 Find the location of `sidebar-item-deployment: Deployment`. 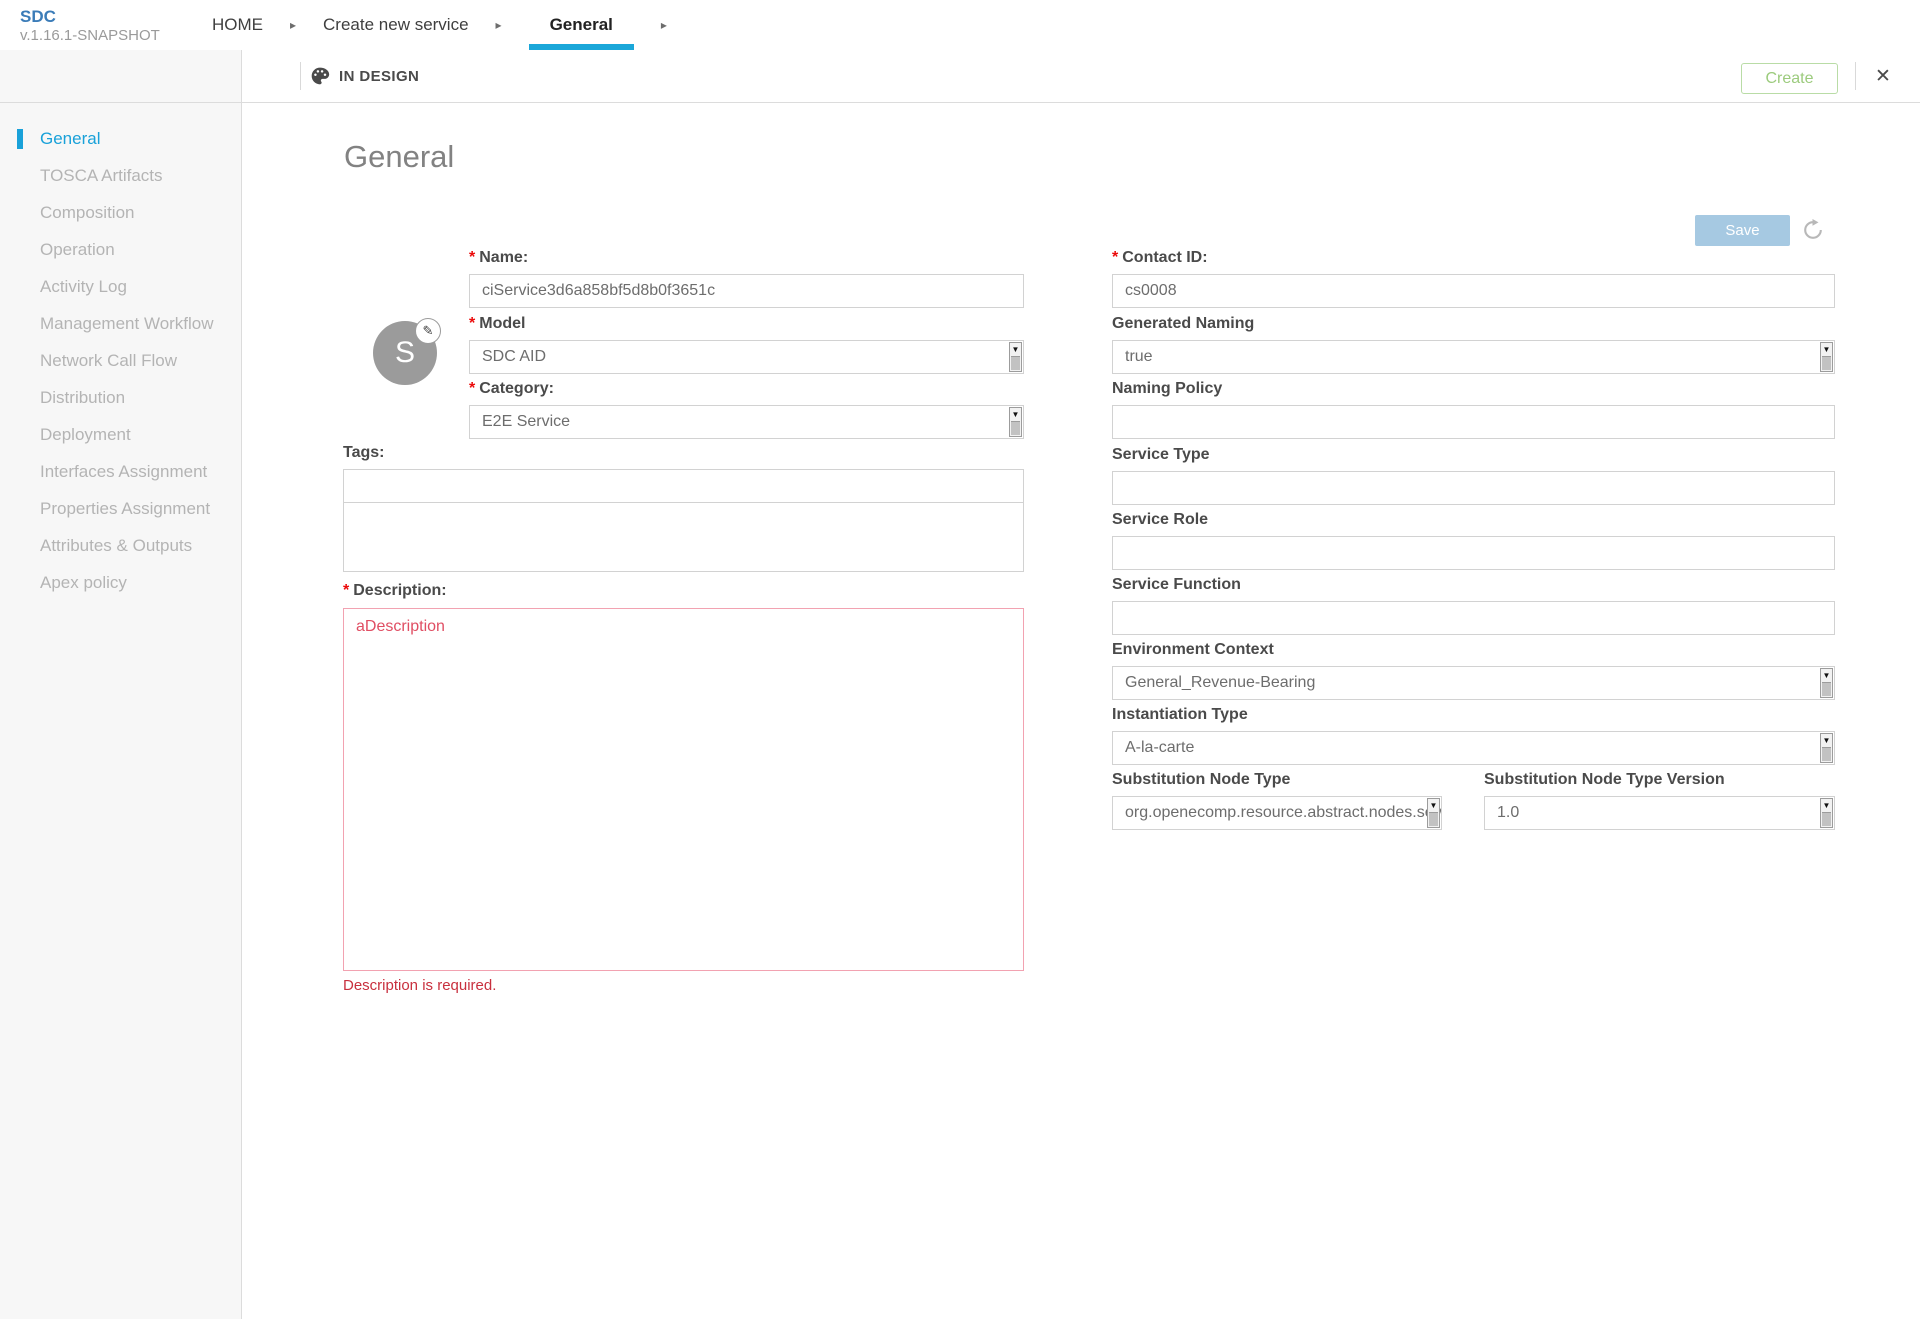

sidebar-item-deployment: Deployment is located at coordinates (120, 434).